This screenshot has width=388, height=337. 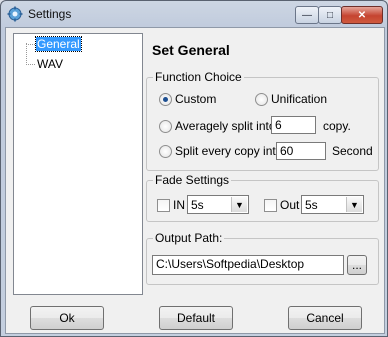 I want to click on unification-radio, so click(x=261, y=99).